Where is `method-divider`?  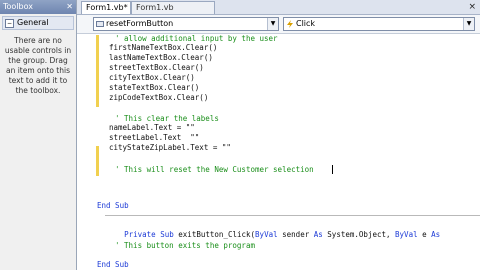
method-divider is located at coordinates (292, 215).